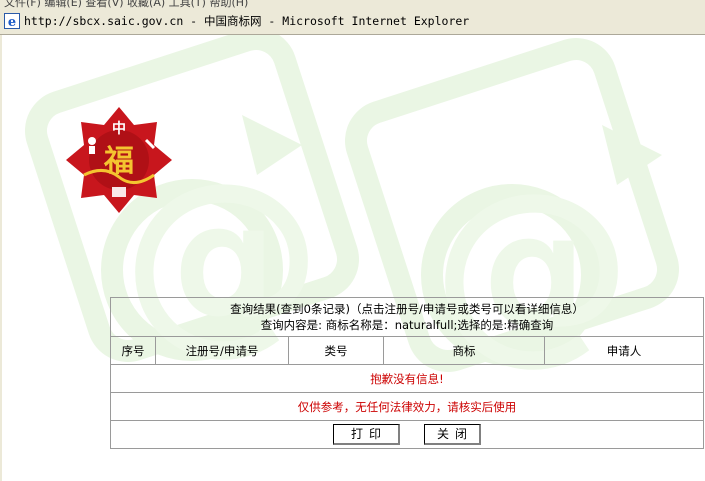  I want to click on menu-bar-text: 文件(F) 编辑(E) 查看(V) 收藏(A) 工具(T) 帮助(H), so click(126, 4).